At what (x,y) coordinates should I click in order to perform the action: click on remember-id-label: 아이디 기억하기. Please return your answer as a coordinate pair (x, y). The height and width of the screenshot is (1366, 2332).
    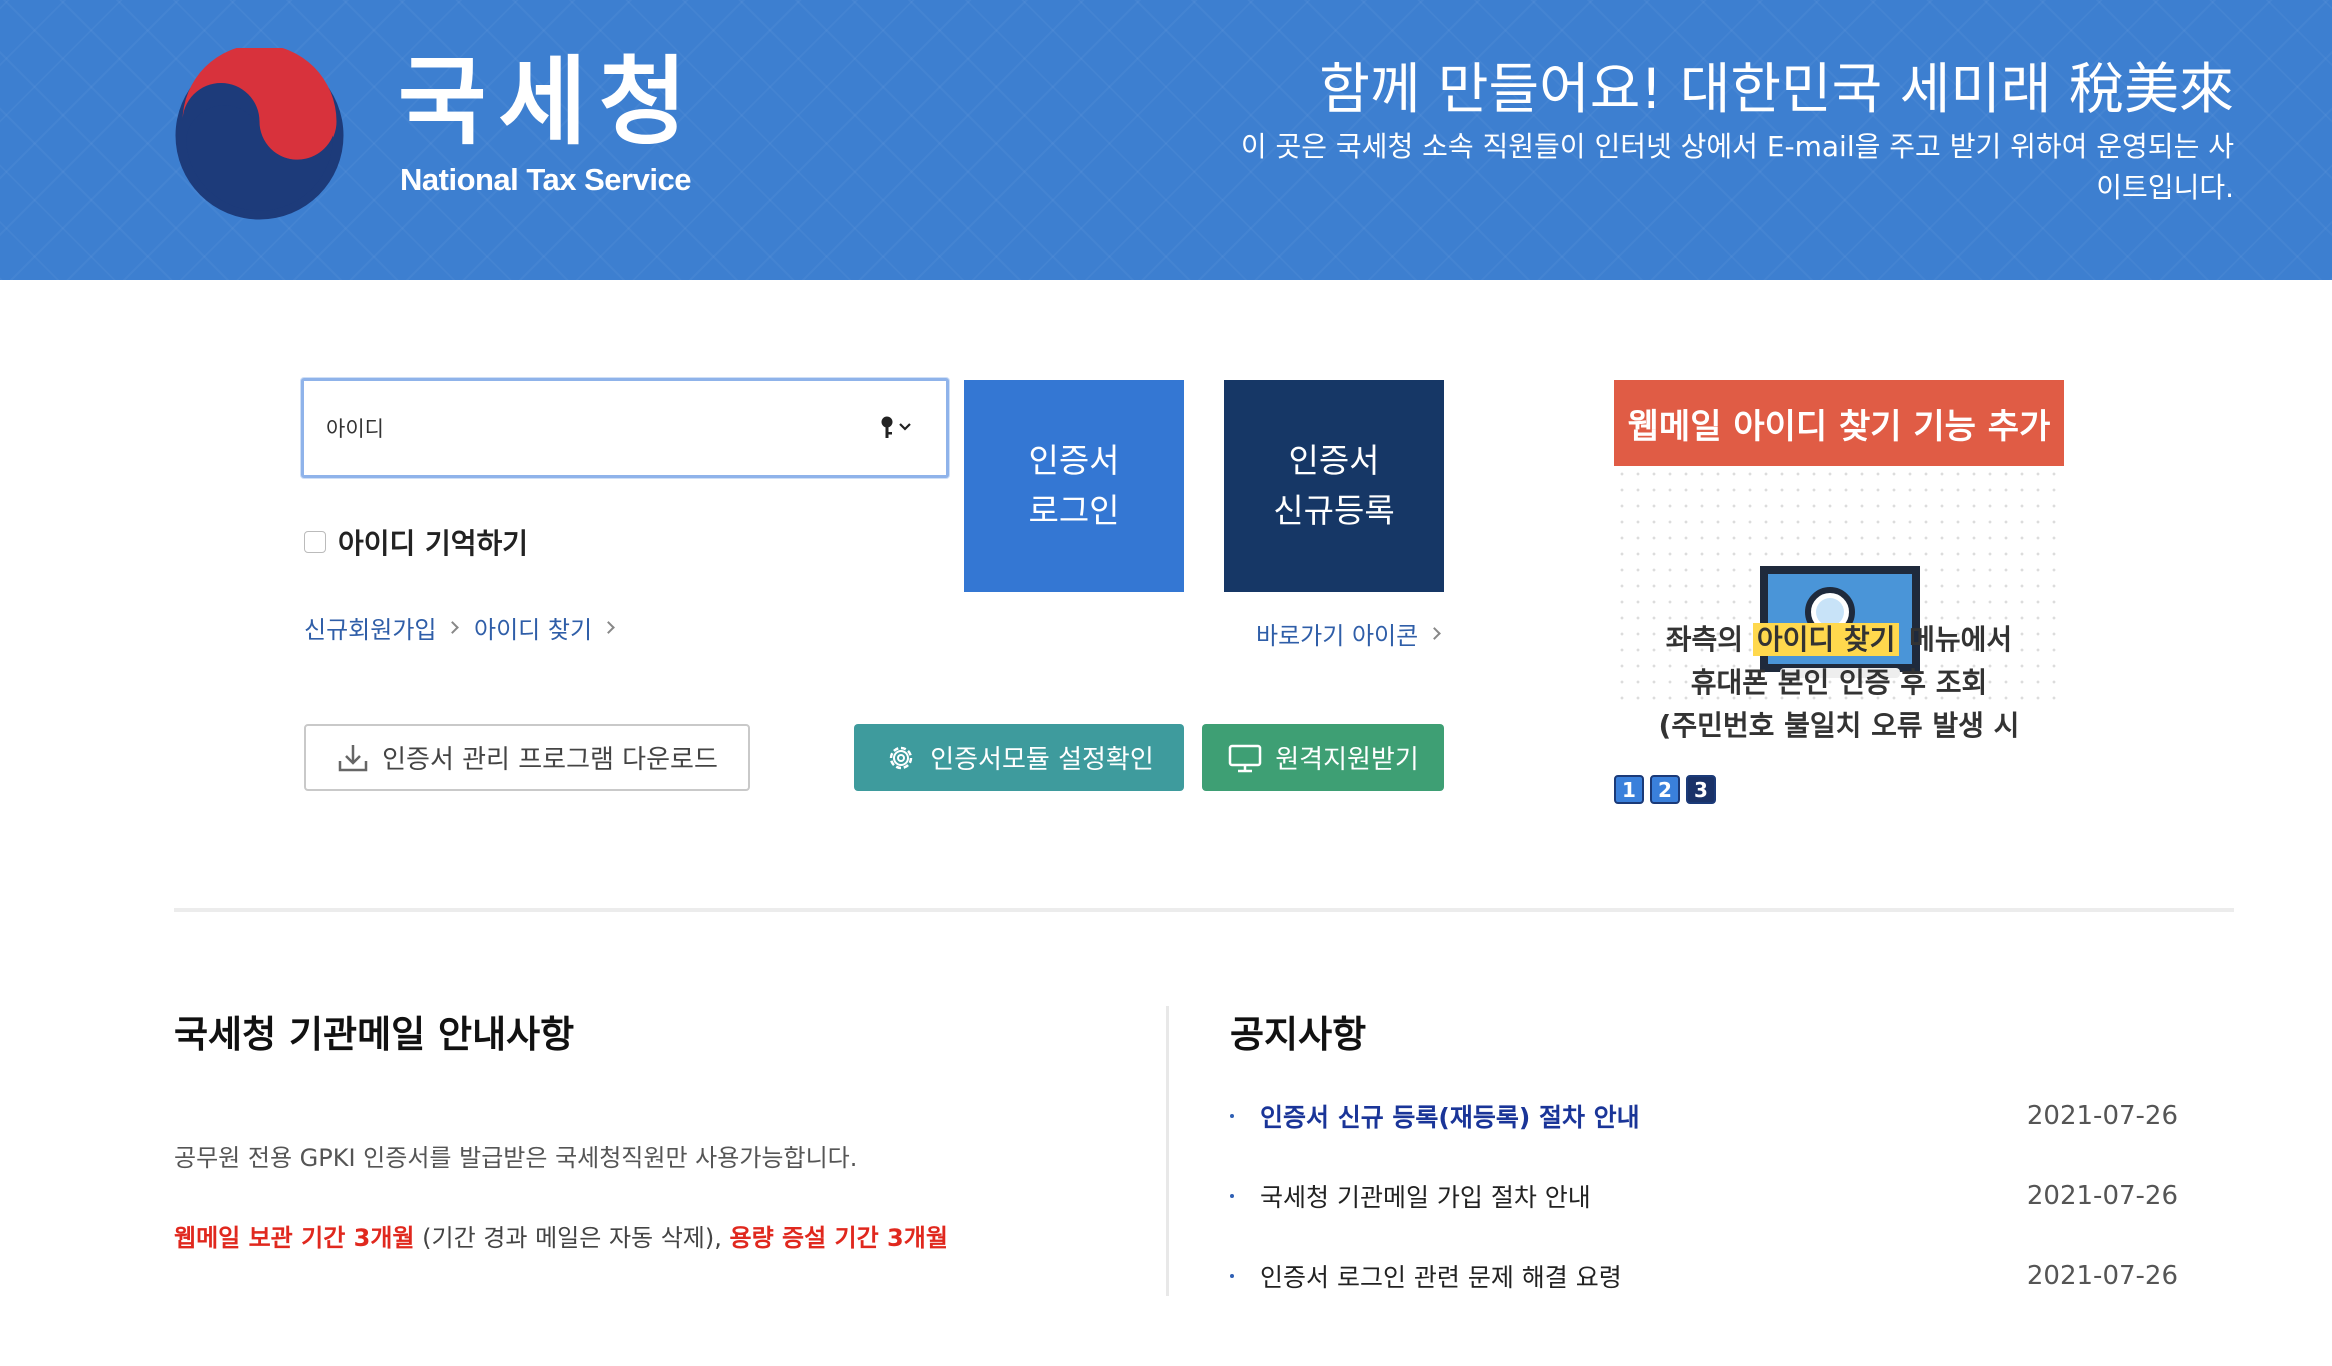
    Looking at the image, I should click on (433, 542).